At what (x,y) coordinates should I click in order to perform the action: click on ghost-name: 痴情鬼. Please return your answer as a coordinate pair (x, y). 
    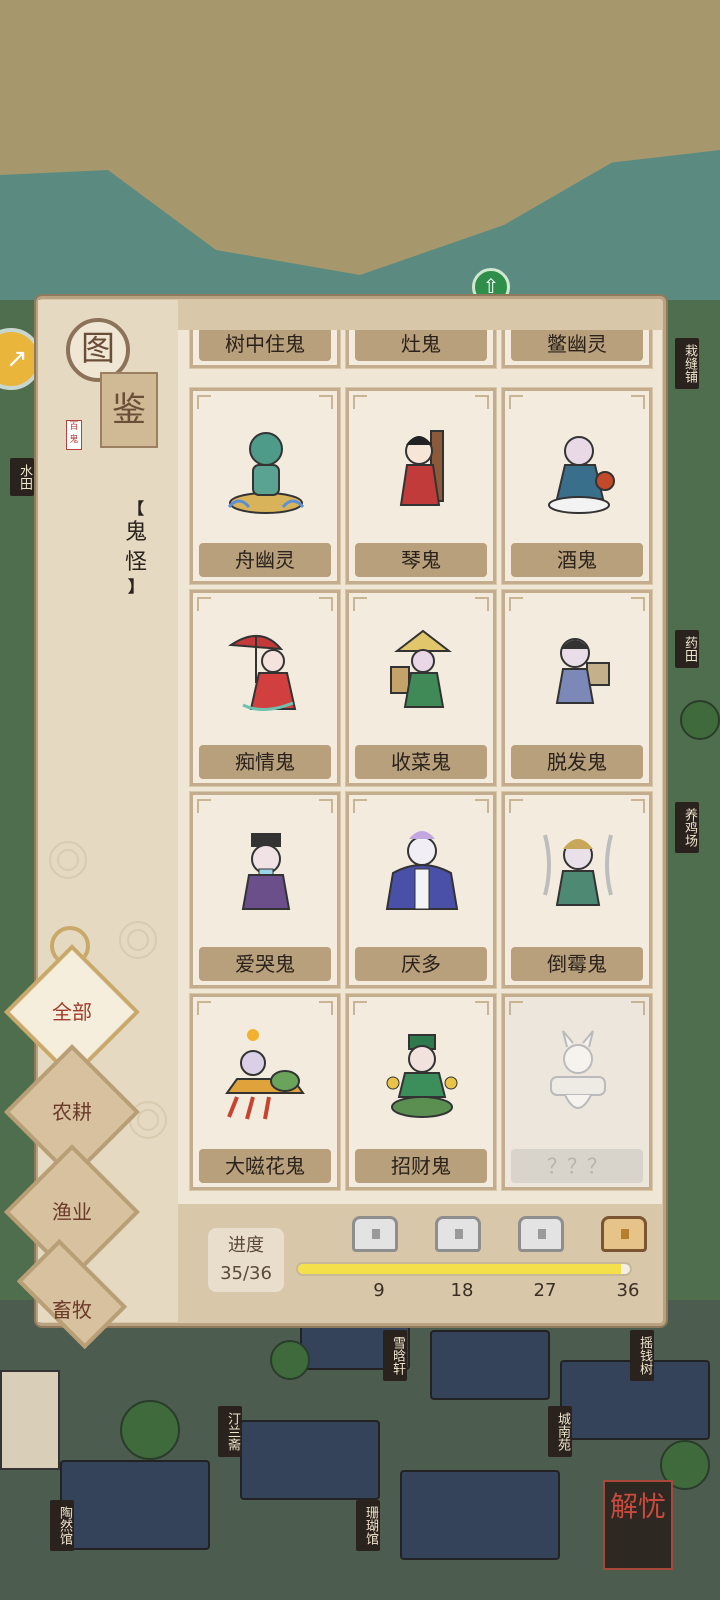
    Looking at the image, I should click on (265, 762).